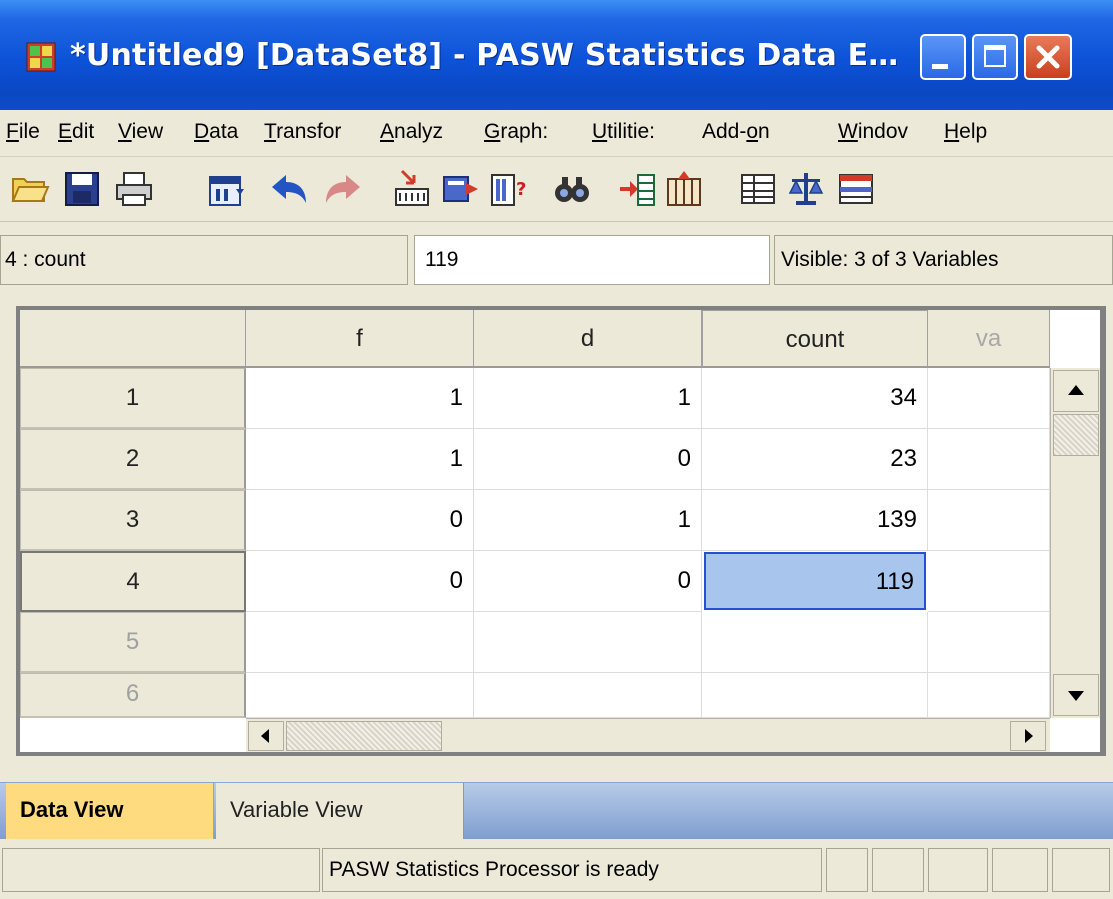 The height and width of the screenshot is (899, 1113). I want to click on row-header-6: 6, so click(133, 695).